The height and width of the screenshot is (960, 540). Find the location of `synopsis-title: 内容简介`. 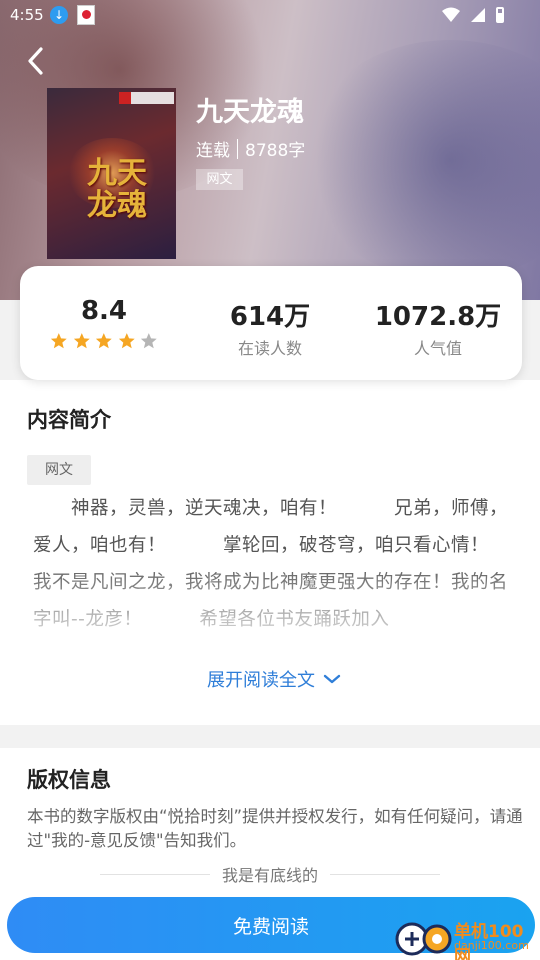

synopsis-title: 内容简介 is located at coordinates (69, 420).